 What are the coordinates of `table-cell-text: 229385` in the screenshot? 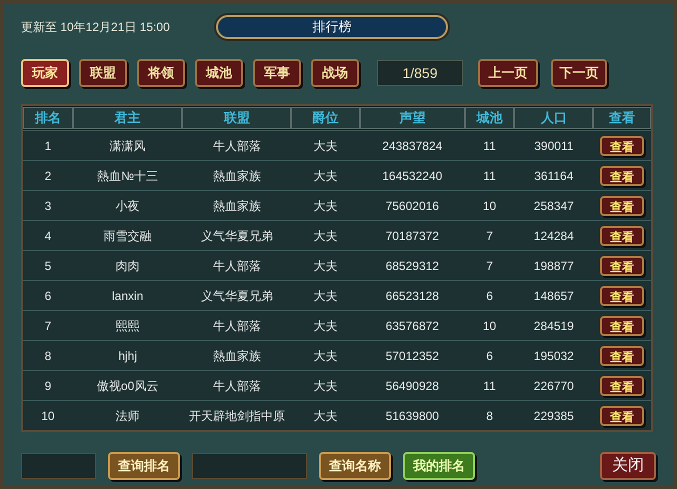 It's located at (553, 416).